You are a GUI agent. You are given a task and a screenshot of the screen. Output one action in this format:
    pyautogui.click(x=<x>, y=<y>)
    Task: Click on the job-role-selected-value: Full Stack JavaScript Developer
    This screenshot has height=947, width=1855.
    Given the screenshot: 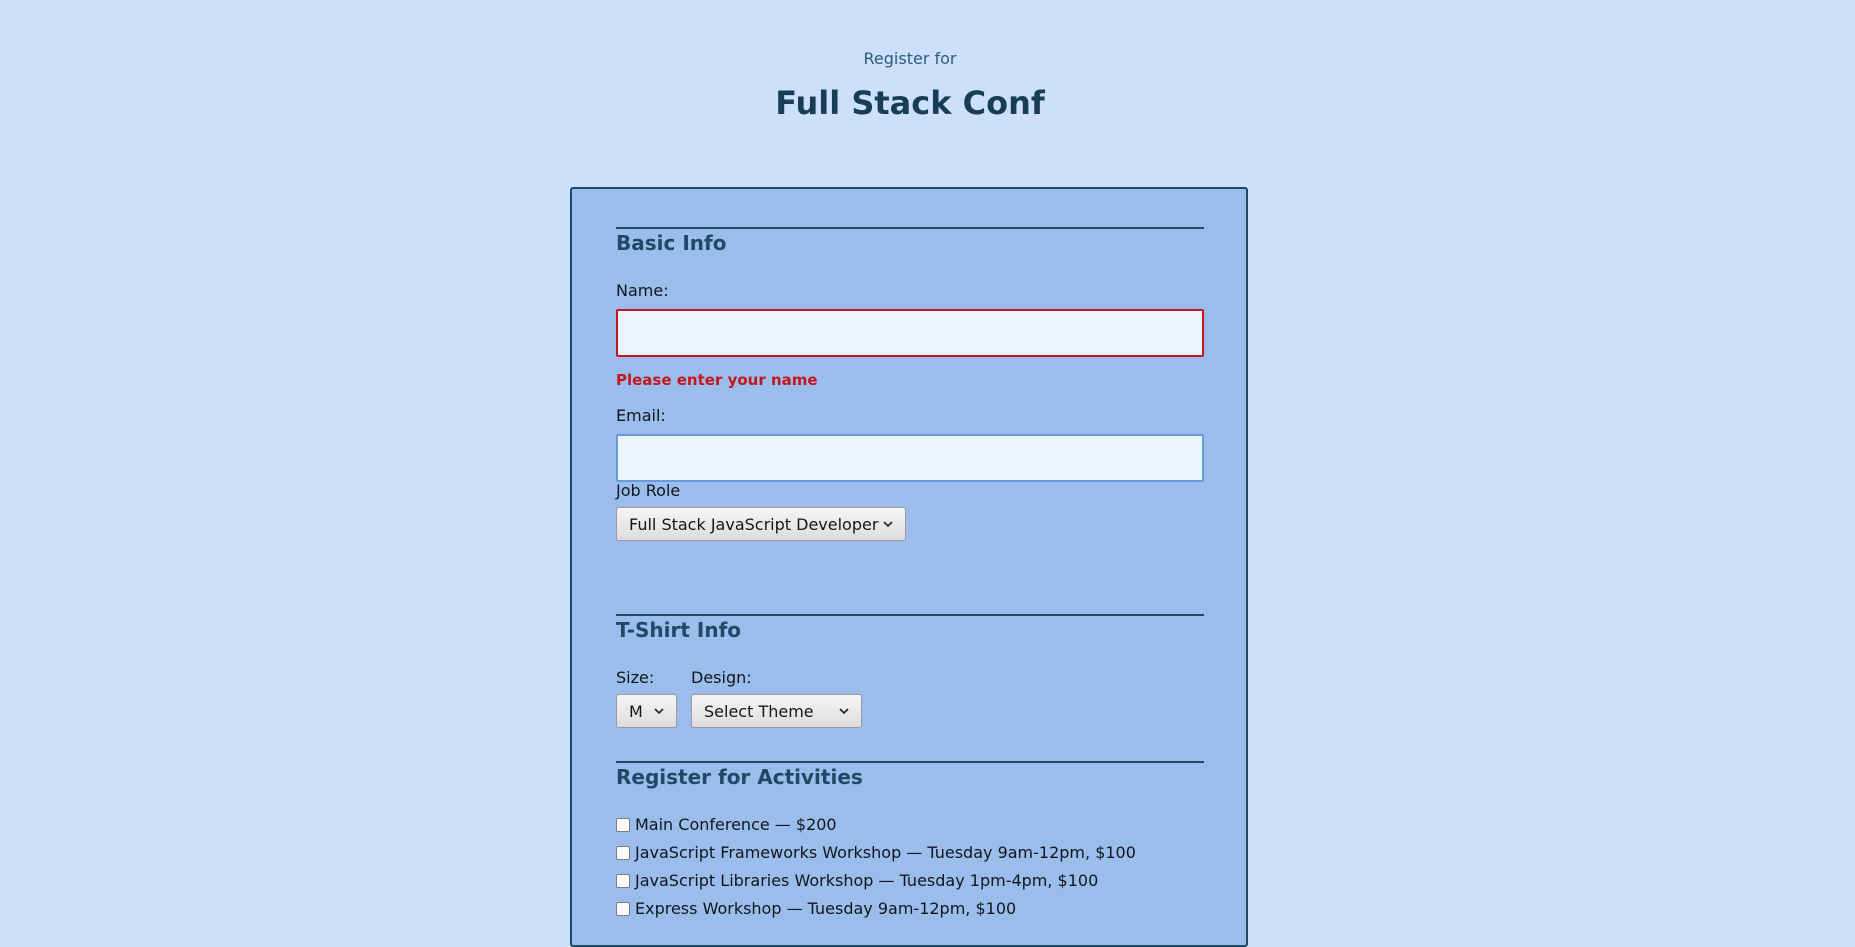 What is the action you would take?
    pyautogui.click(x=754, y=524)
    